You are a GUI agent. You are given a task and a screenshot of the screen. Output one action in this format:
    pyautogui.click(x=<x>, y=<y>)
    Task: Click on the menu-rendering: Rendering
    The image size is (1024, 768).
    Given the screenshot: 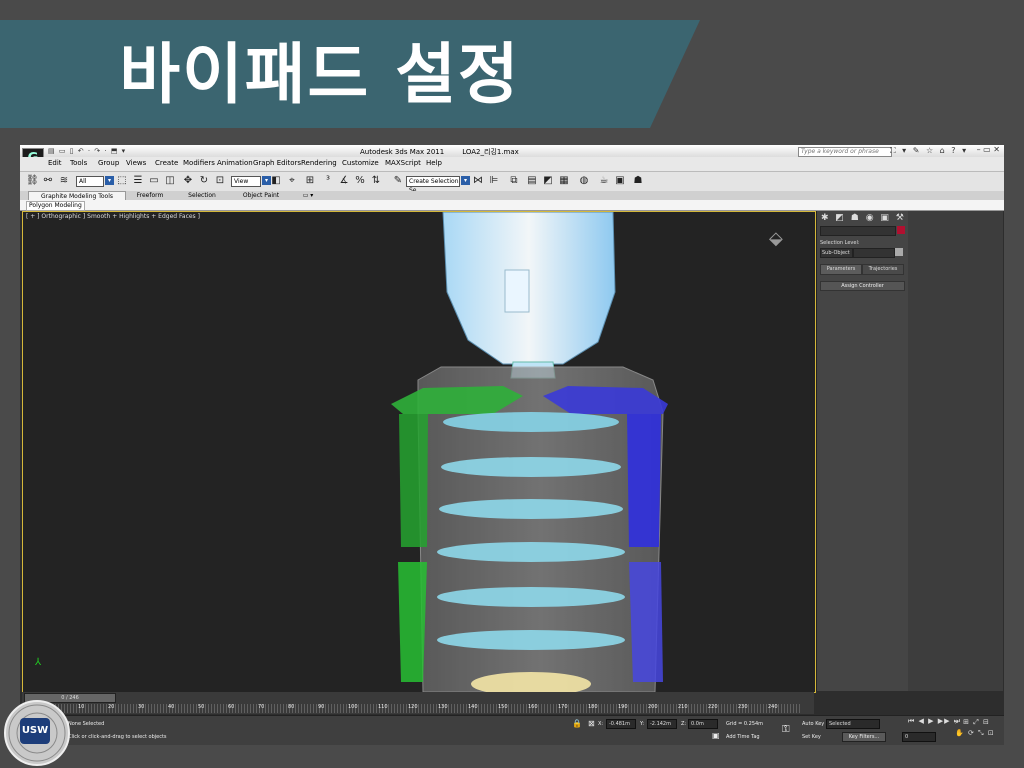 What is the action you would take?
    pyautogui.click(x=319, y=163)
    